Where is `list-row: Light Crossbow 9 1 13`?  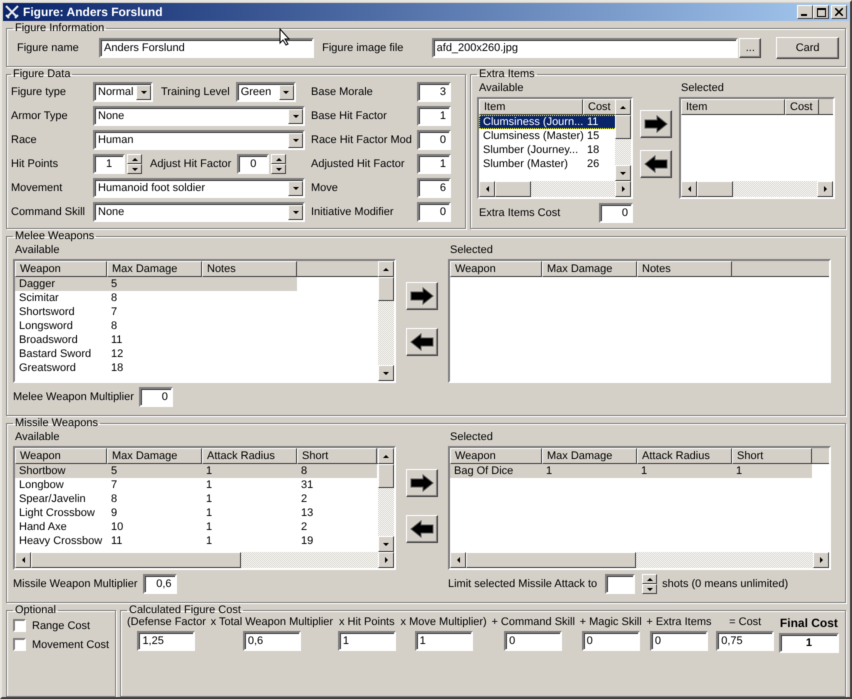
list-row: Light Crossbow 9 1 13 is located at coordinates (196, 513).